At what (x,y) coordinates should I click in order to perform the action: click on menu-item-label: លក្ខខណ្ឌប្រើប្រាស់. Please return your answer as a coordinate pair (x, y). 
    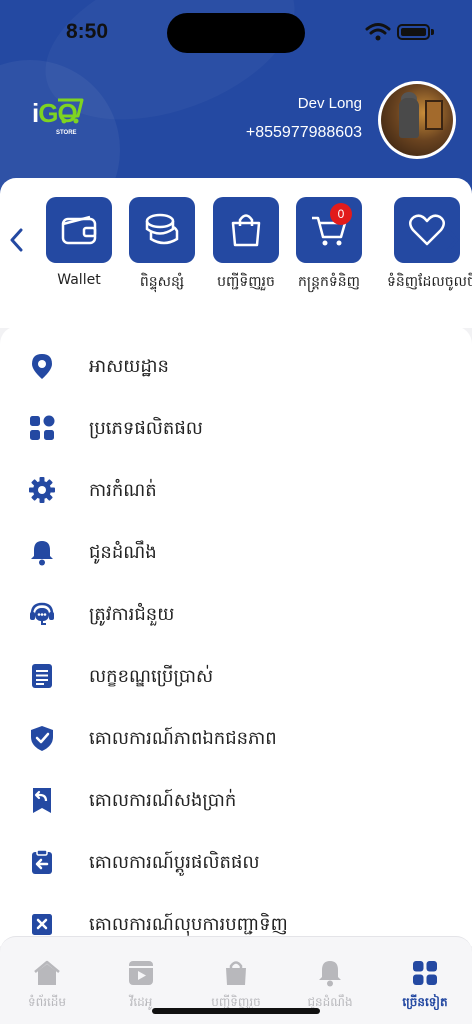
    Looking at the image, I should click on (151, 676).